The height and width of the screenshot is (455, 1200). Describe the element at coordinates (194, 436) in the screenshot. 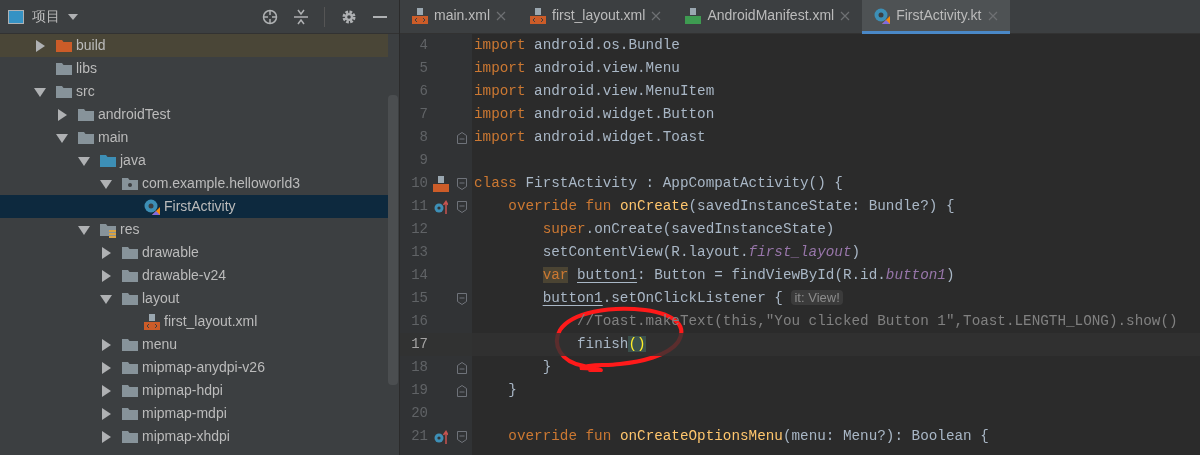

I see `tree-item: mipmap-xhdpi` at that location.